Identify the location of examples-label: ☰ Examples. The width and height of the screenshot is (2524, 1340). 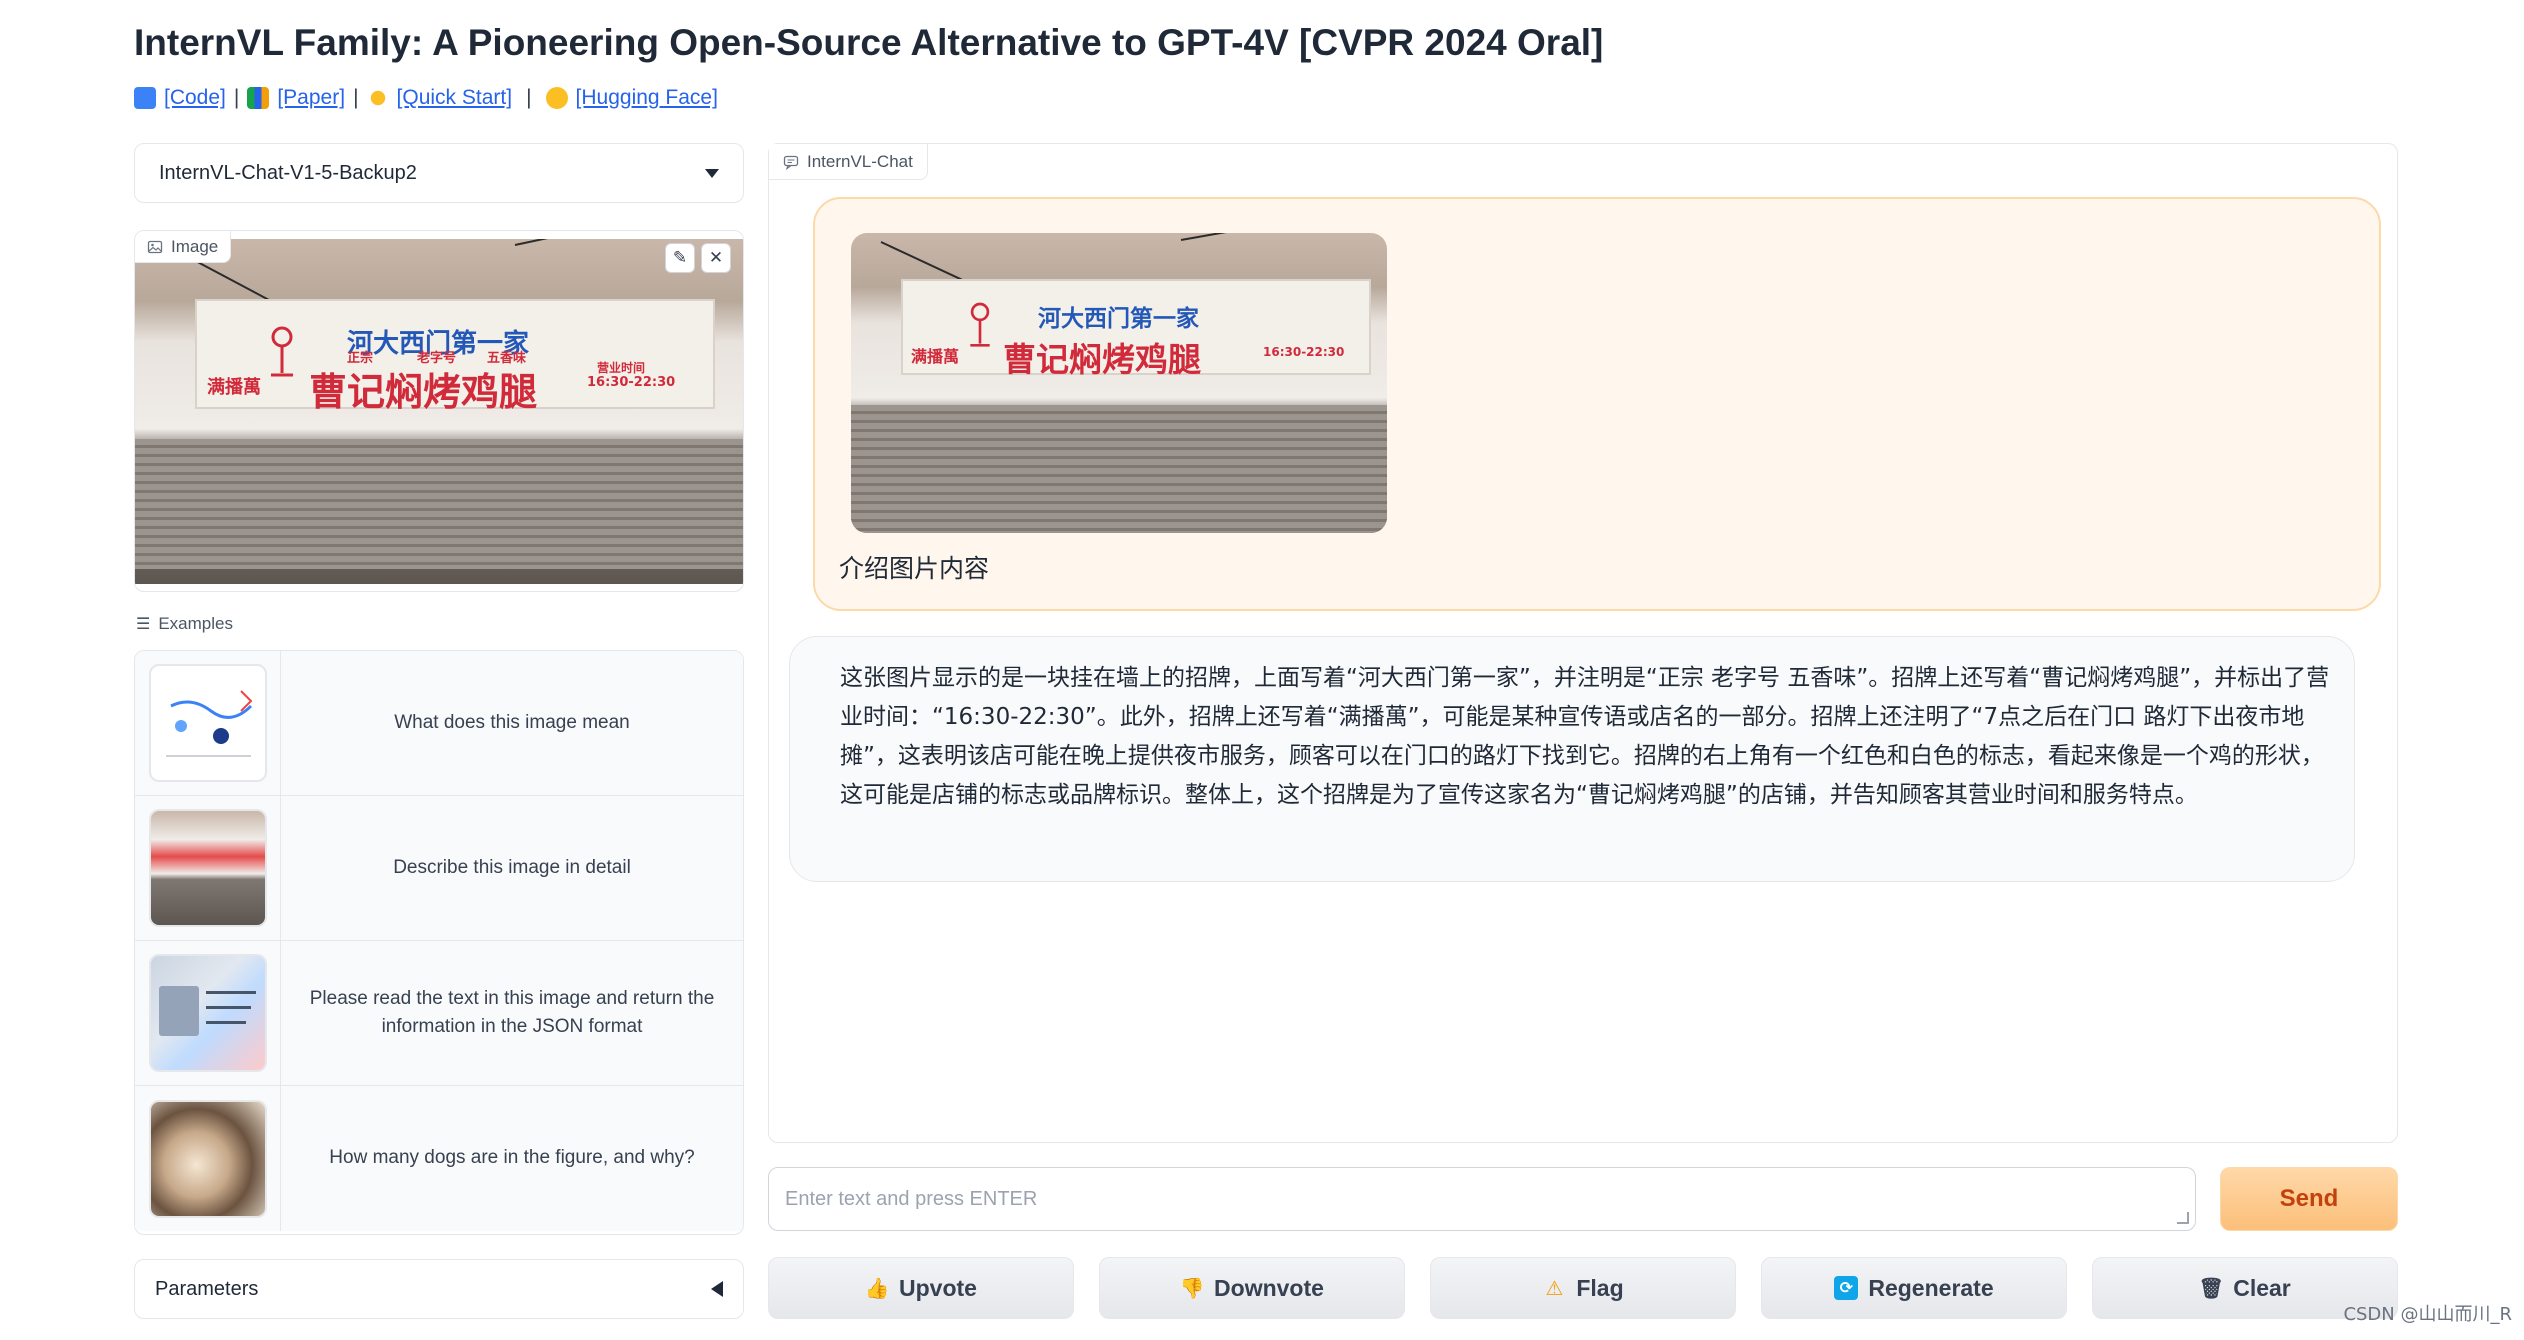
(184, 623).